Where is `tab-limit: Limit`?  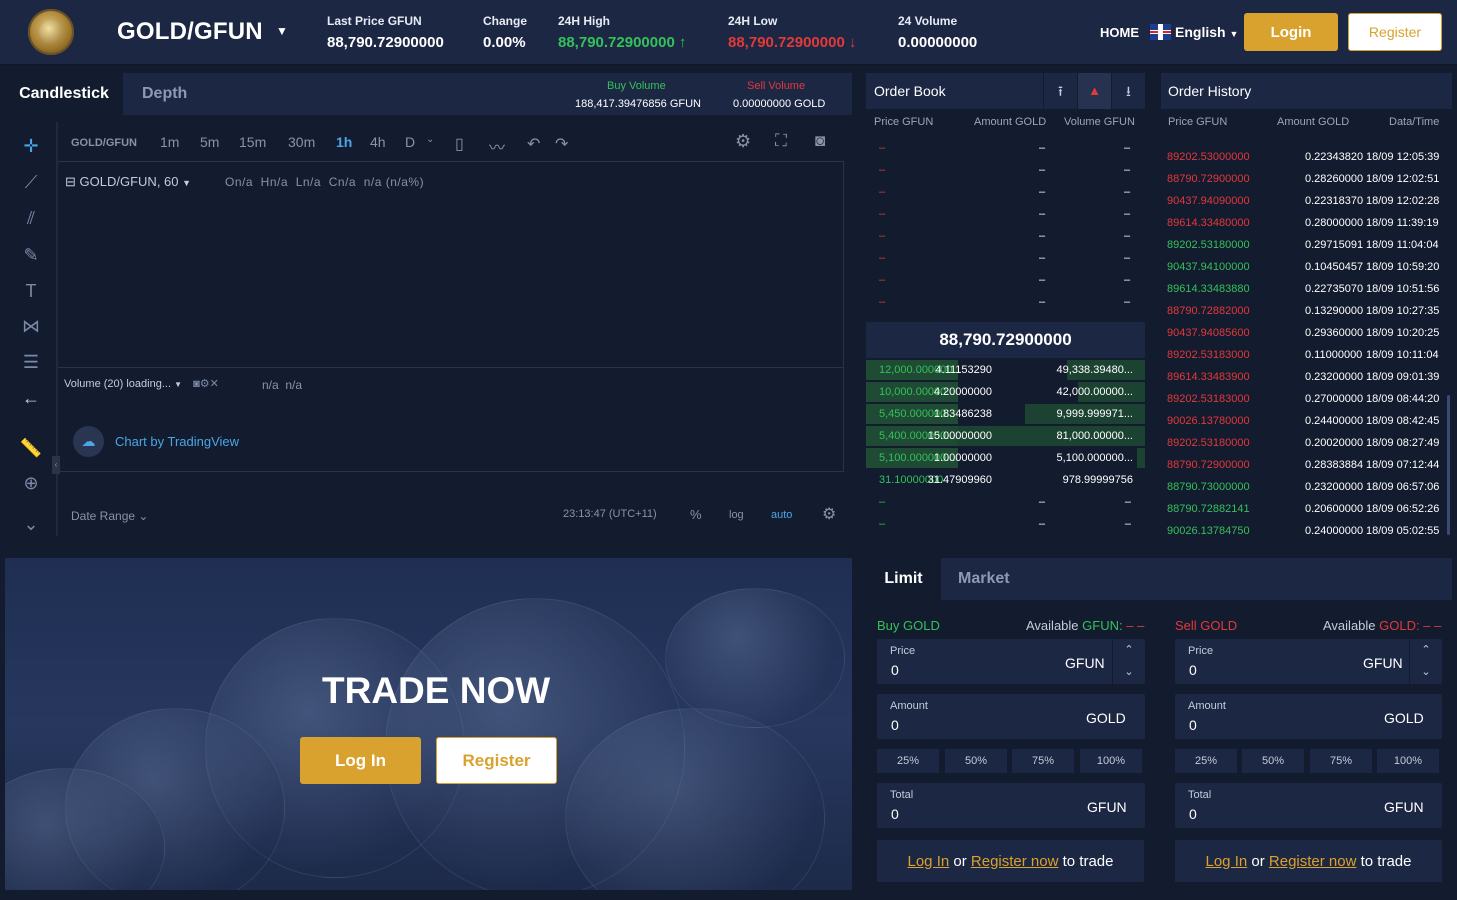
tab-limit: Limit is located at coordinates (903, 579).